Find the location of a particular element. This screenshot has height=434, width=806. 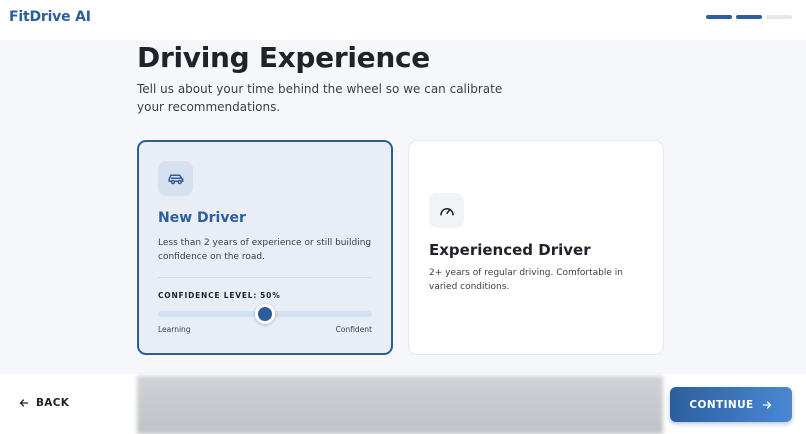

confidence-label-text: CONFIDENCE LEVEL: is located at coordinates (208, 295).